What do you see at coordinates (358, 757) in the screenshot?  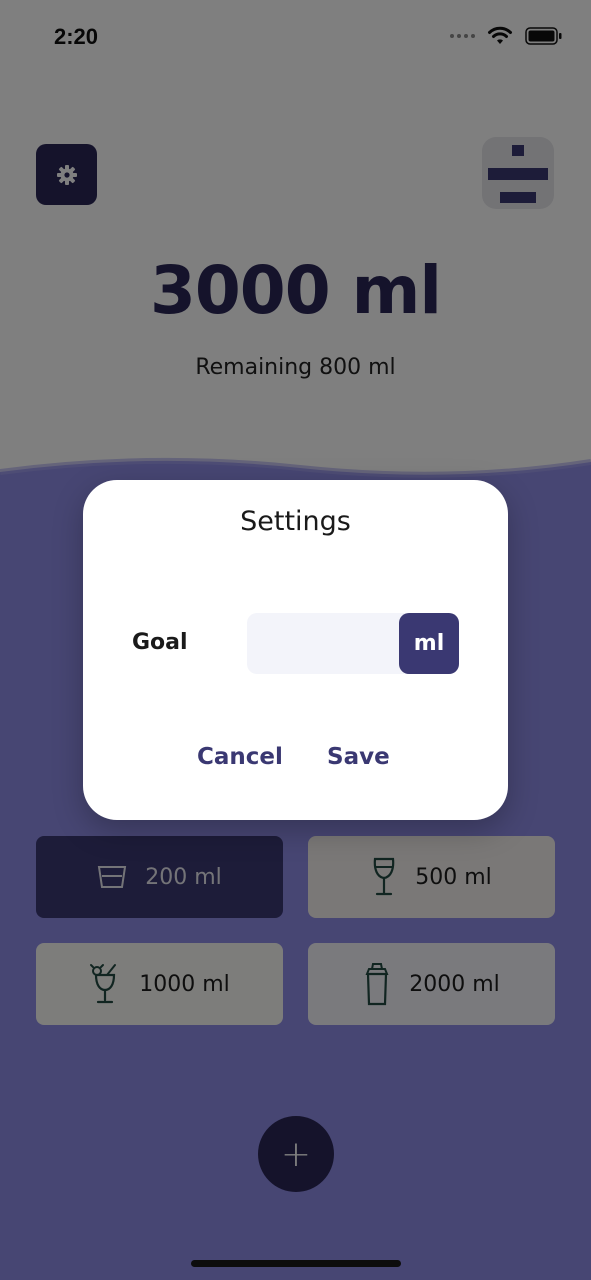 I see `save-button: Save` at bounding box center [358, 757].